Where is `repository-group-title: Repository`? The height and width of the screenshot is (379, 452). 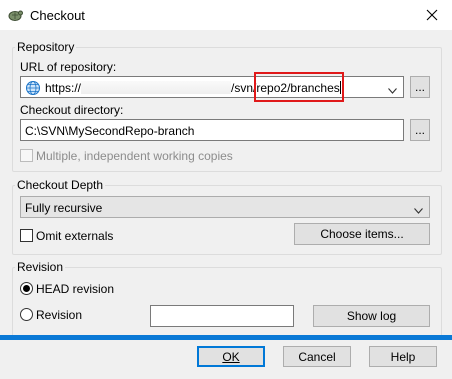
repository-group-title: Repository is located at coordinates (46, 47).